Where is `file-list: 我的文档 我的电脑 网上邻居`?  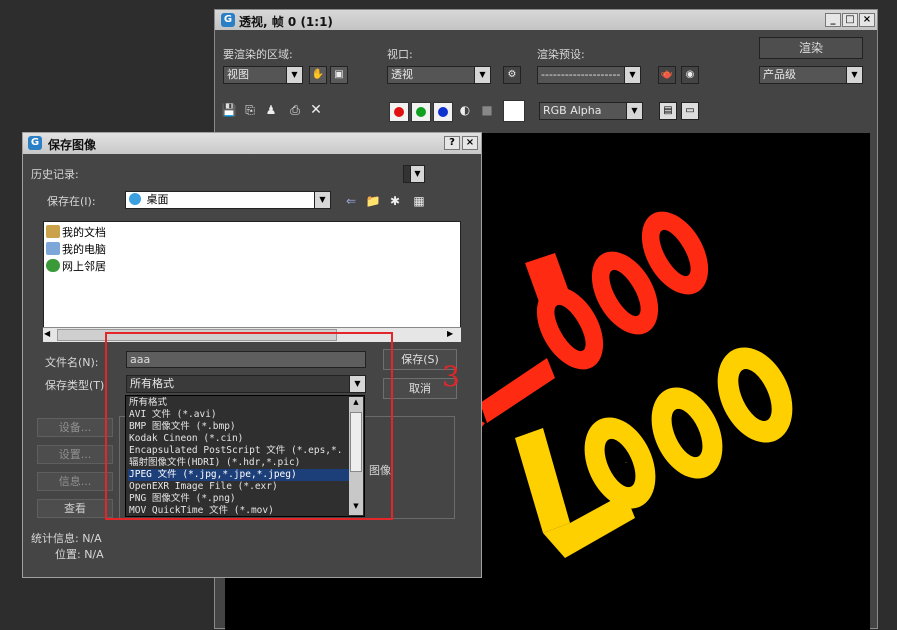
file-list: 我的文档 我的电脑 网上邻居 is located at coordinates (252, 281).